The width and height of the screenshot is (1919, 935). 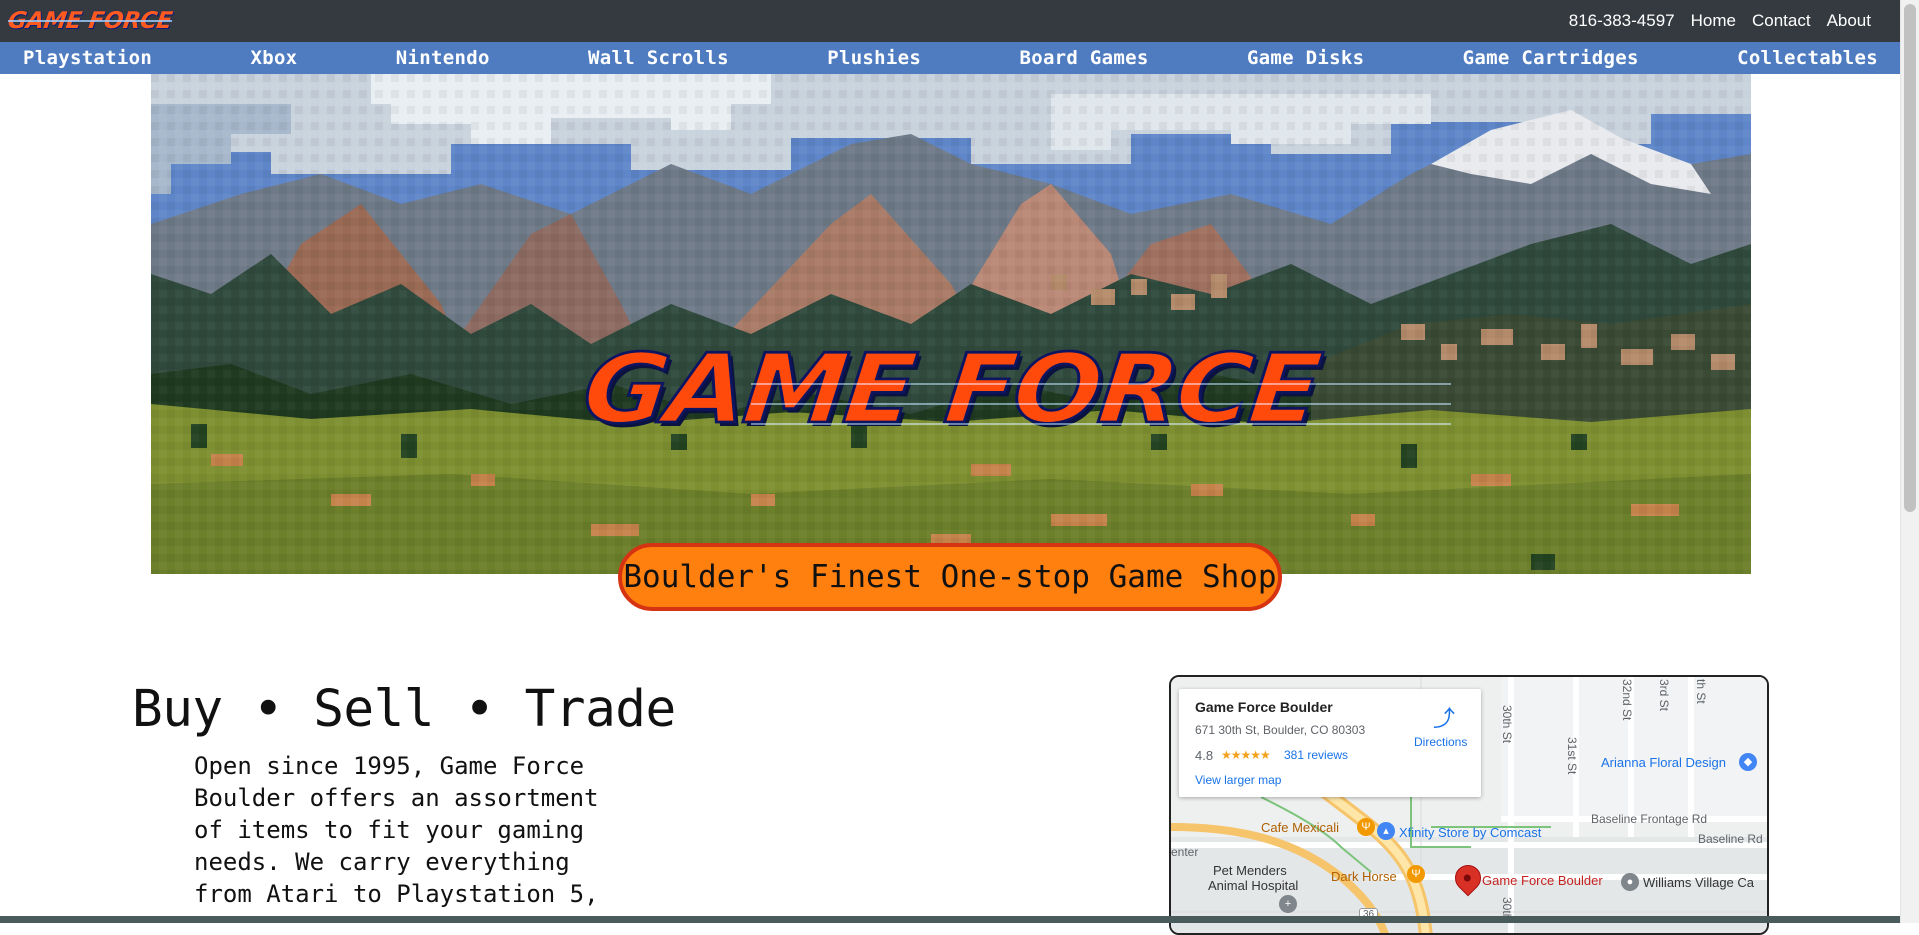 What do you see at coordinates (1264, 707) in the screenshot?
I see `map-place-name: Game Force Boulder` at bounding box center [1264, 707].